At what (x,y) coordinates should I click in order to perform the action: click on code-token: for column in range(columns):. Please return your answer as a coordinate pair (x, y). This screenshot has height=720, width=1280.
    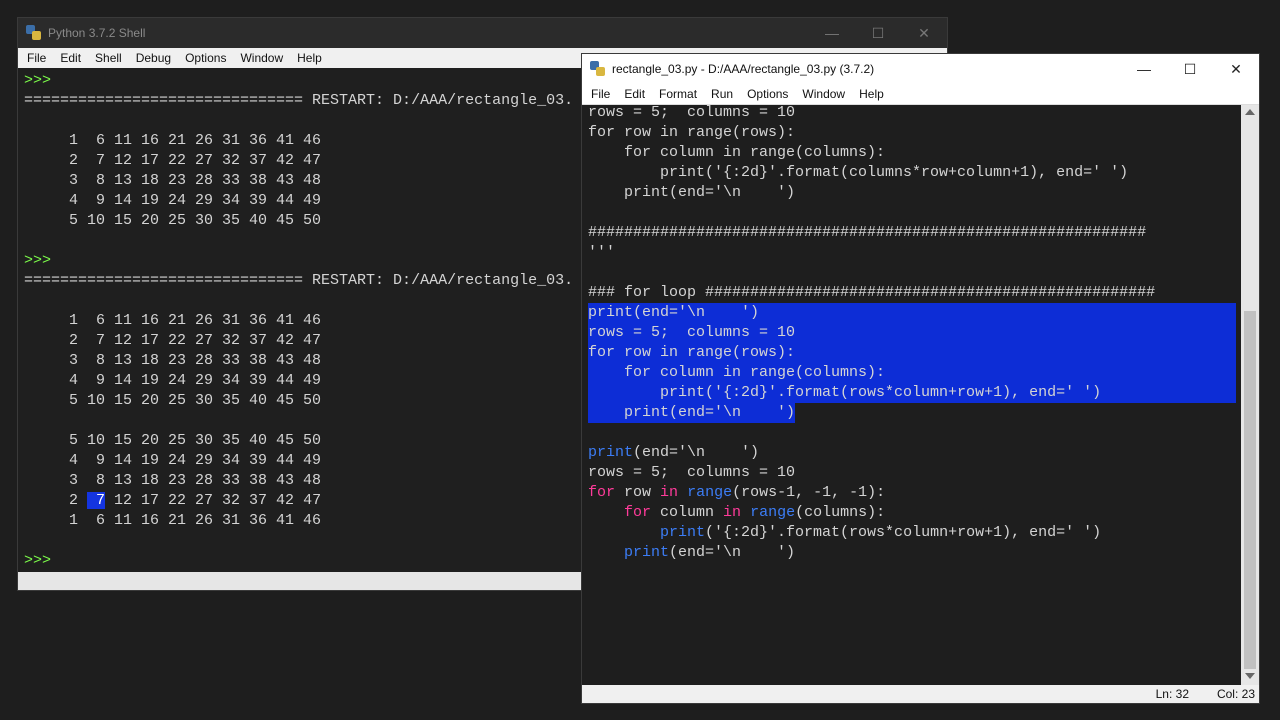
    Looking at the image, I should click on (737, 152).